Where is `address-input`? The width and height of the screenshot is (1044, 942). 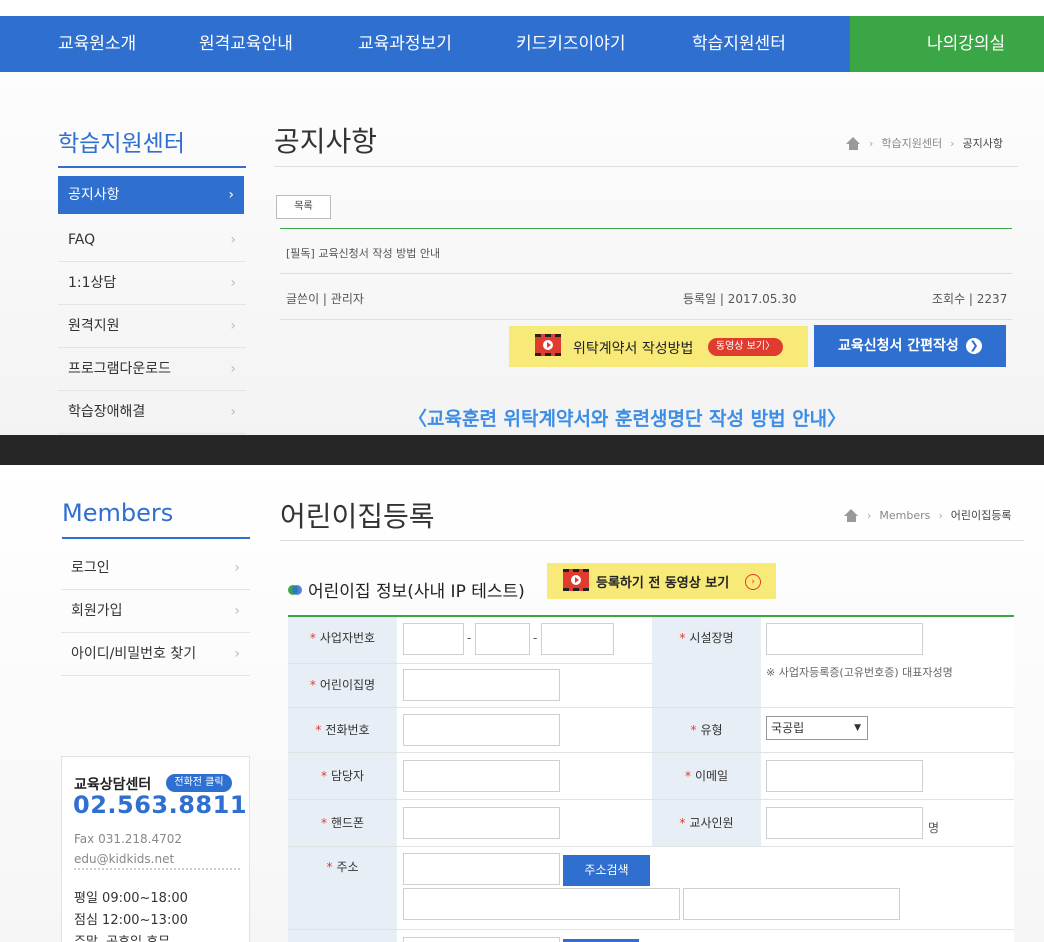
address-input is located at coordinates (541, 904).